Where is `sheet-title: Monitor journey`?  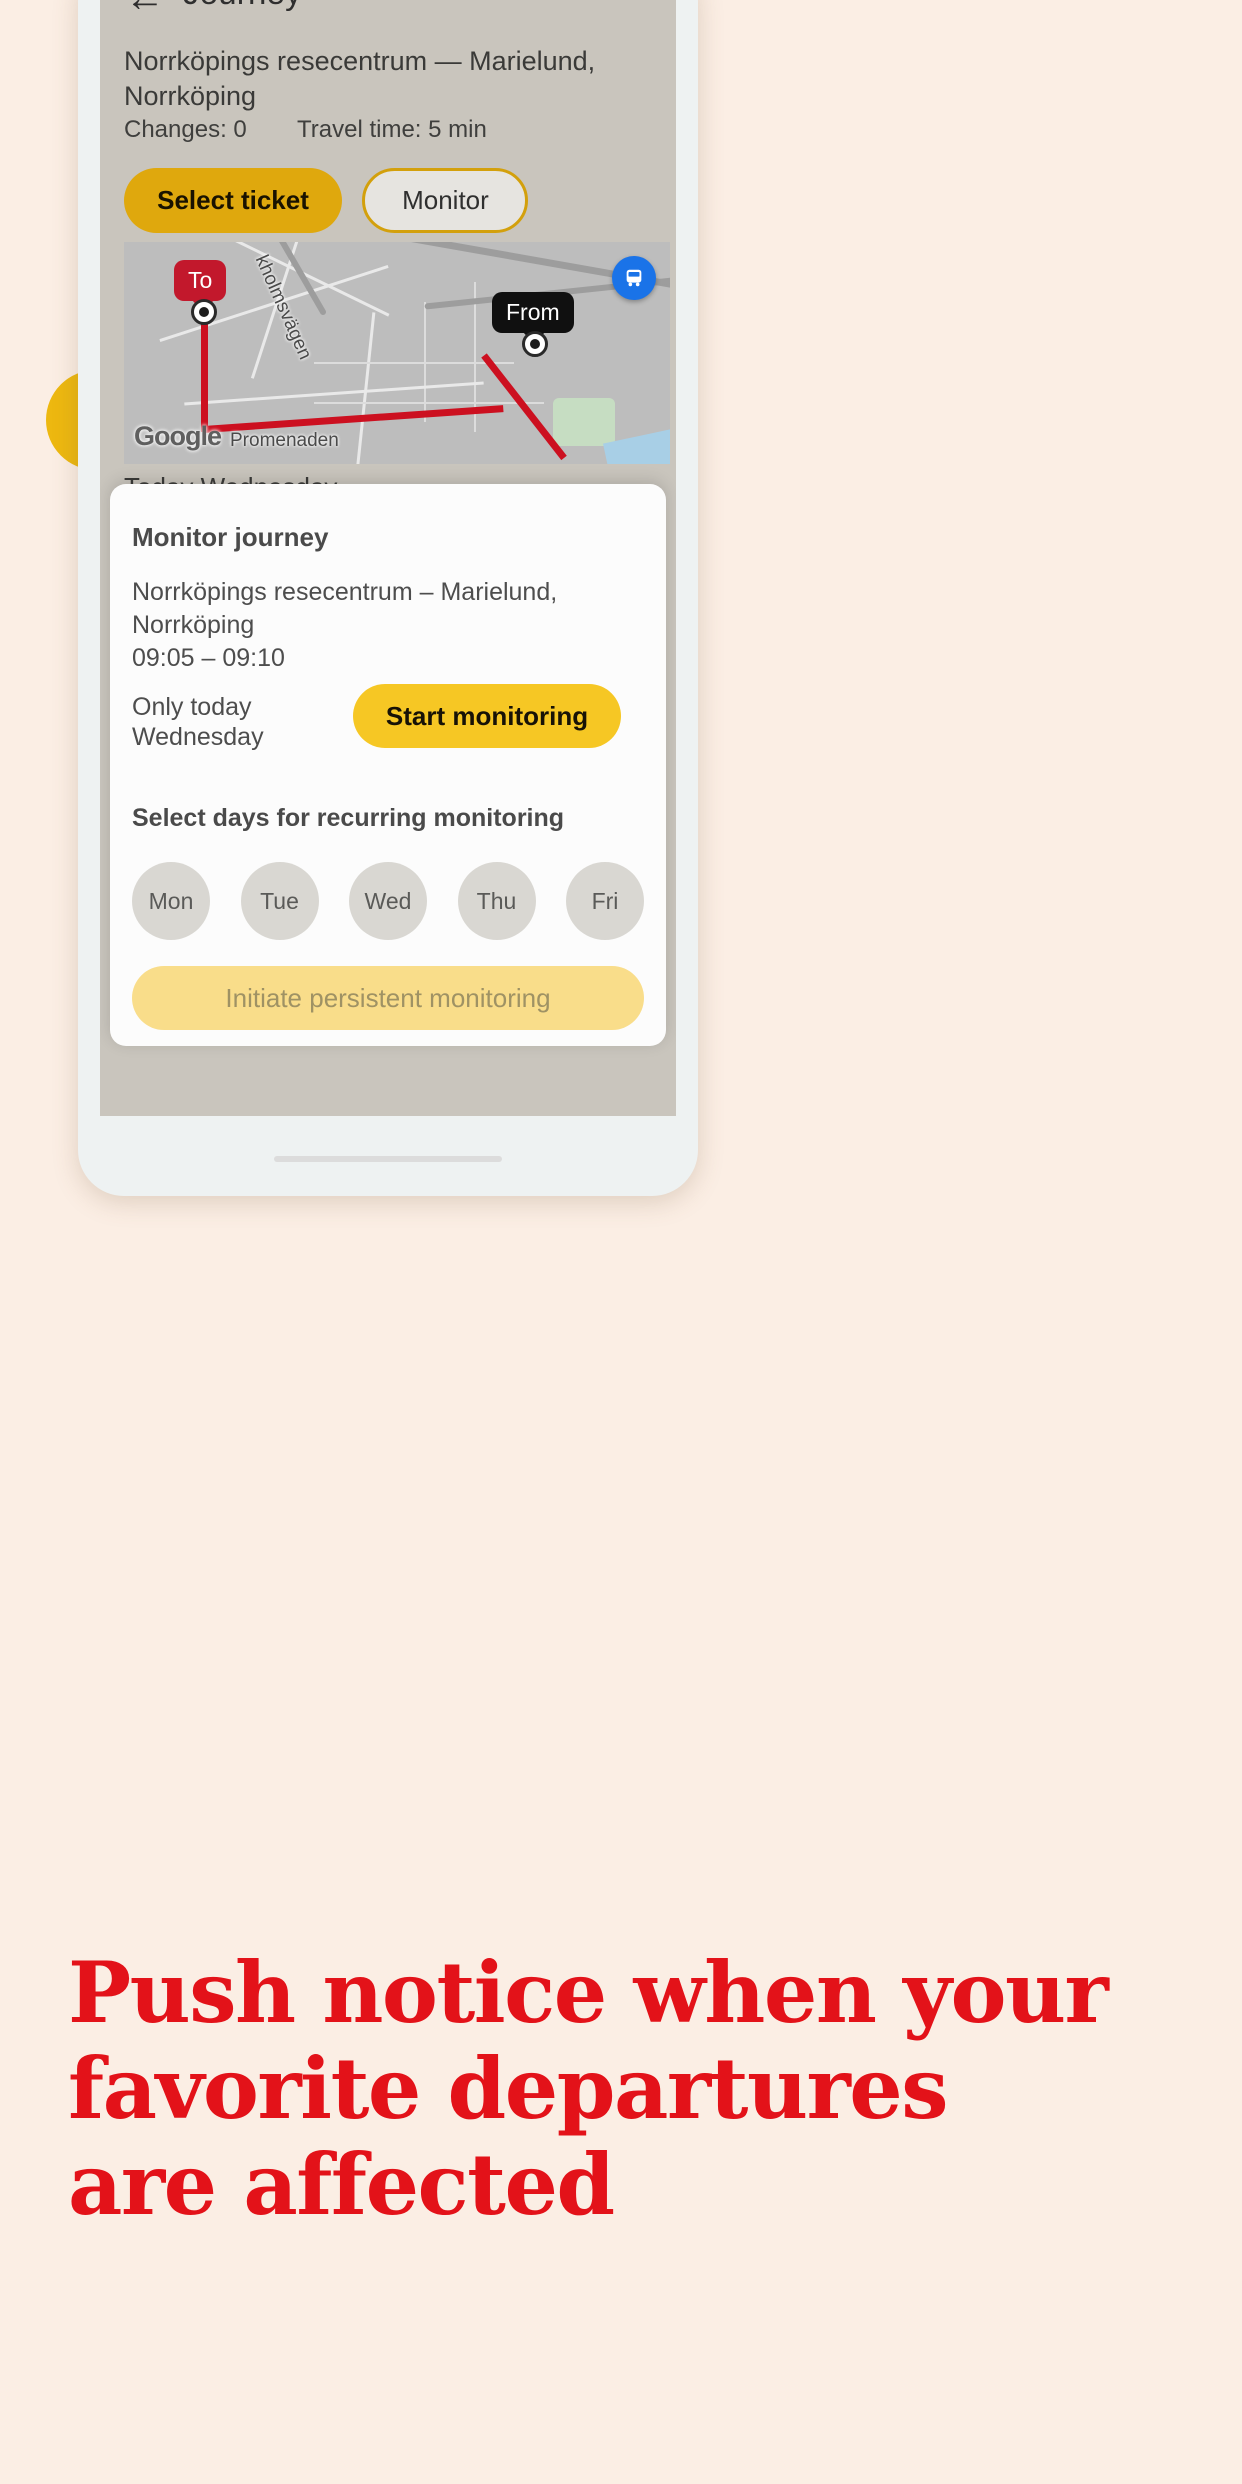 sheet-title: Monitor journey is located at coordinates (230, 537).